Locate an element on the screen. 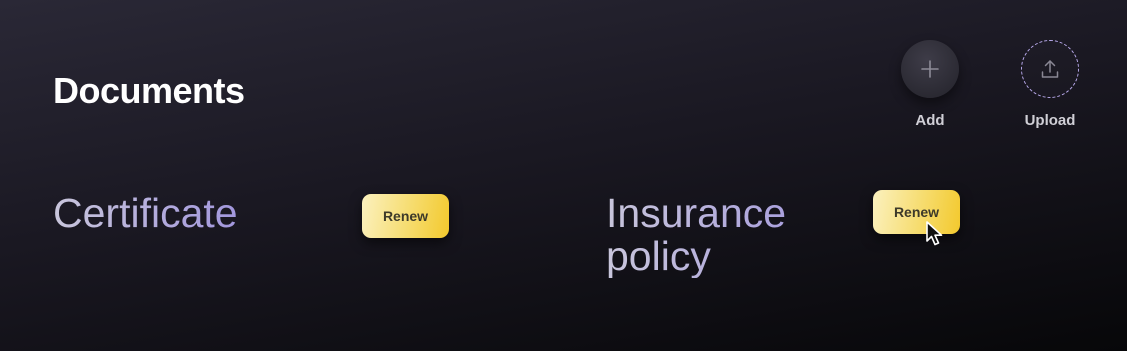 The height and width of the screenshot is (351, 1127). upload-label: Upload is located at coordinates (1050, 120).